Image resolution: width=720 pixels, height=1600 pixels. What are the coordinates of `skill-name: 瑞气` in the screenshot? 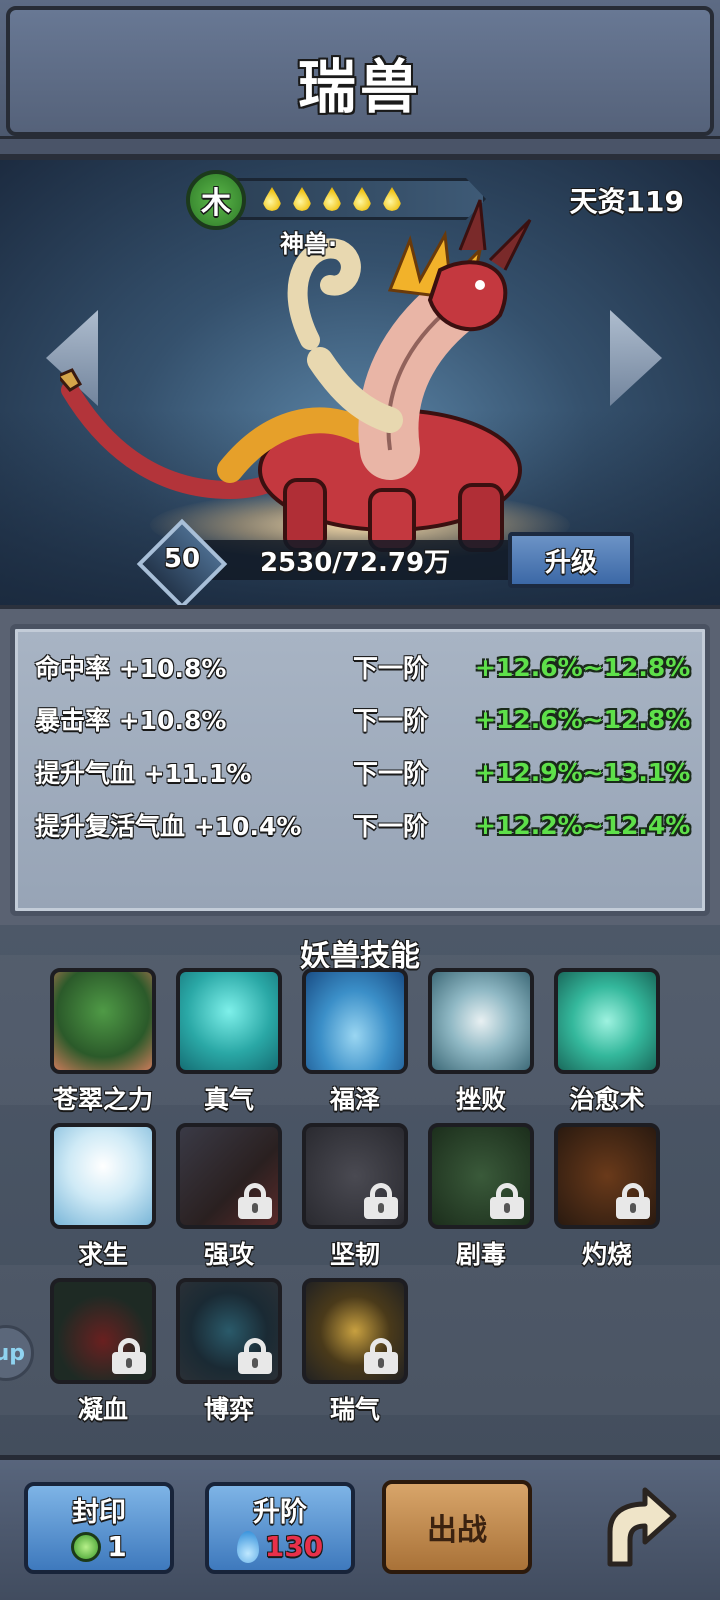 It's located at (354, 1409).